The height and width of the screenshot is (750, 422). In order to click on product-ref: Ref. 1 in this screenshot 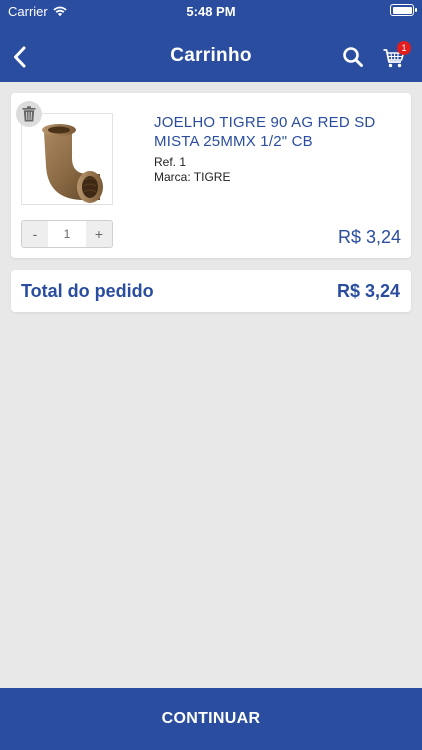, I will do `click(170, 162)`.